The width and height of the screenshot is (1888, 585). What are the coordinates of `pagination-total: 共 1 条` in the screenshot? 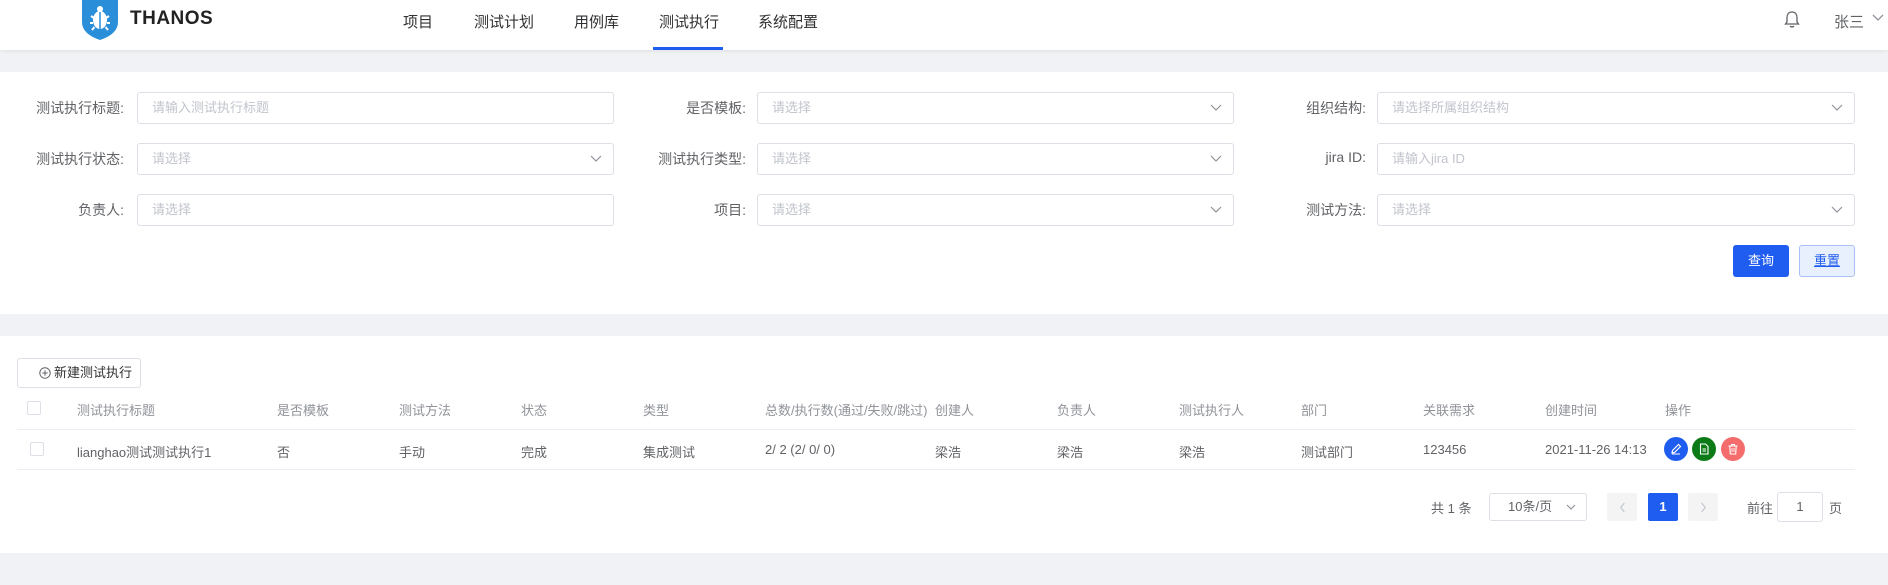 It's located at (1451, 508).